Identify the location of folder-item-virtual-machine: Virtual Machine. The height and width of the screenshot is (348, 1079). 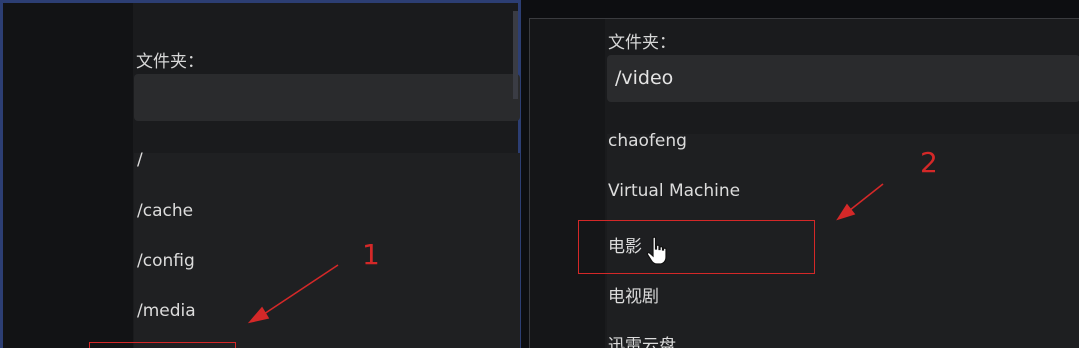
(674, 191).